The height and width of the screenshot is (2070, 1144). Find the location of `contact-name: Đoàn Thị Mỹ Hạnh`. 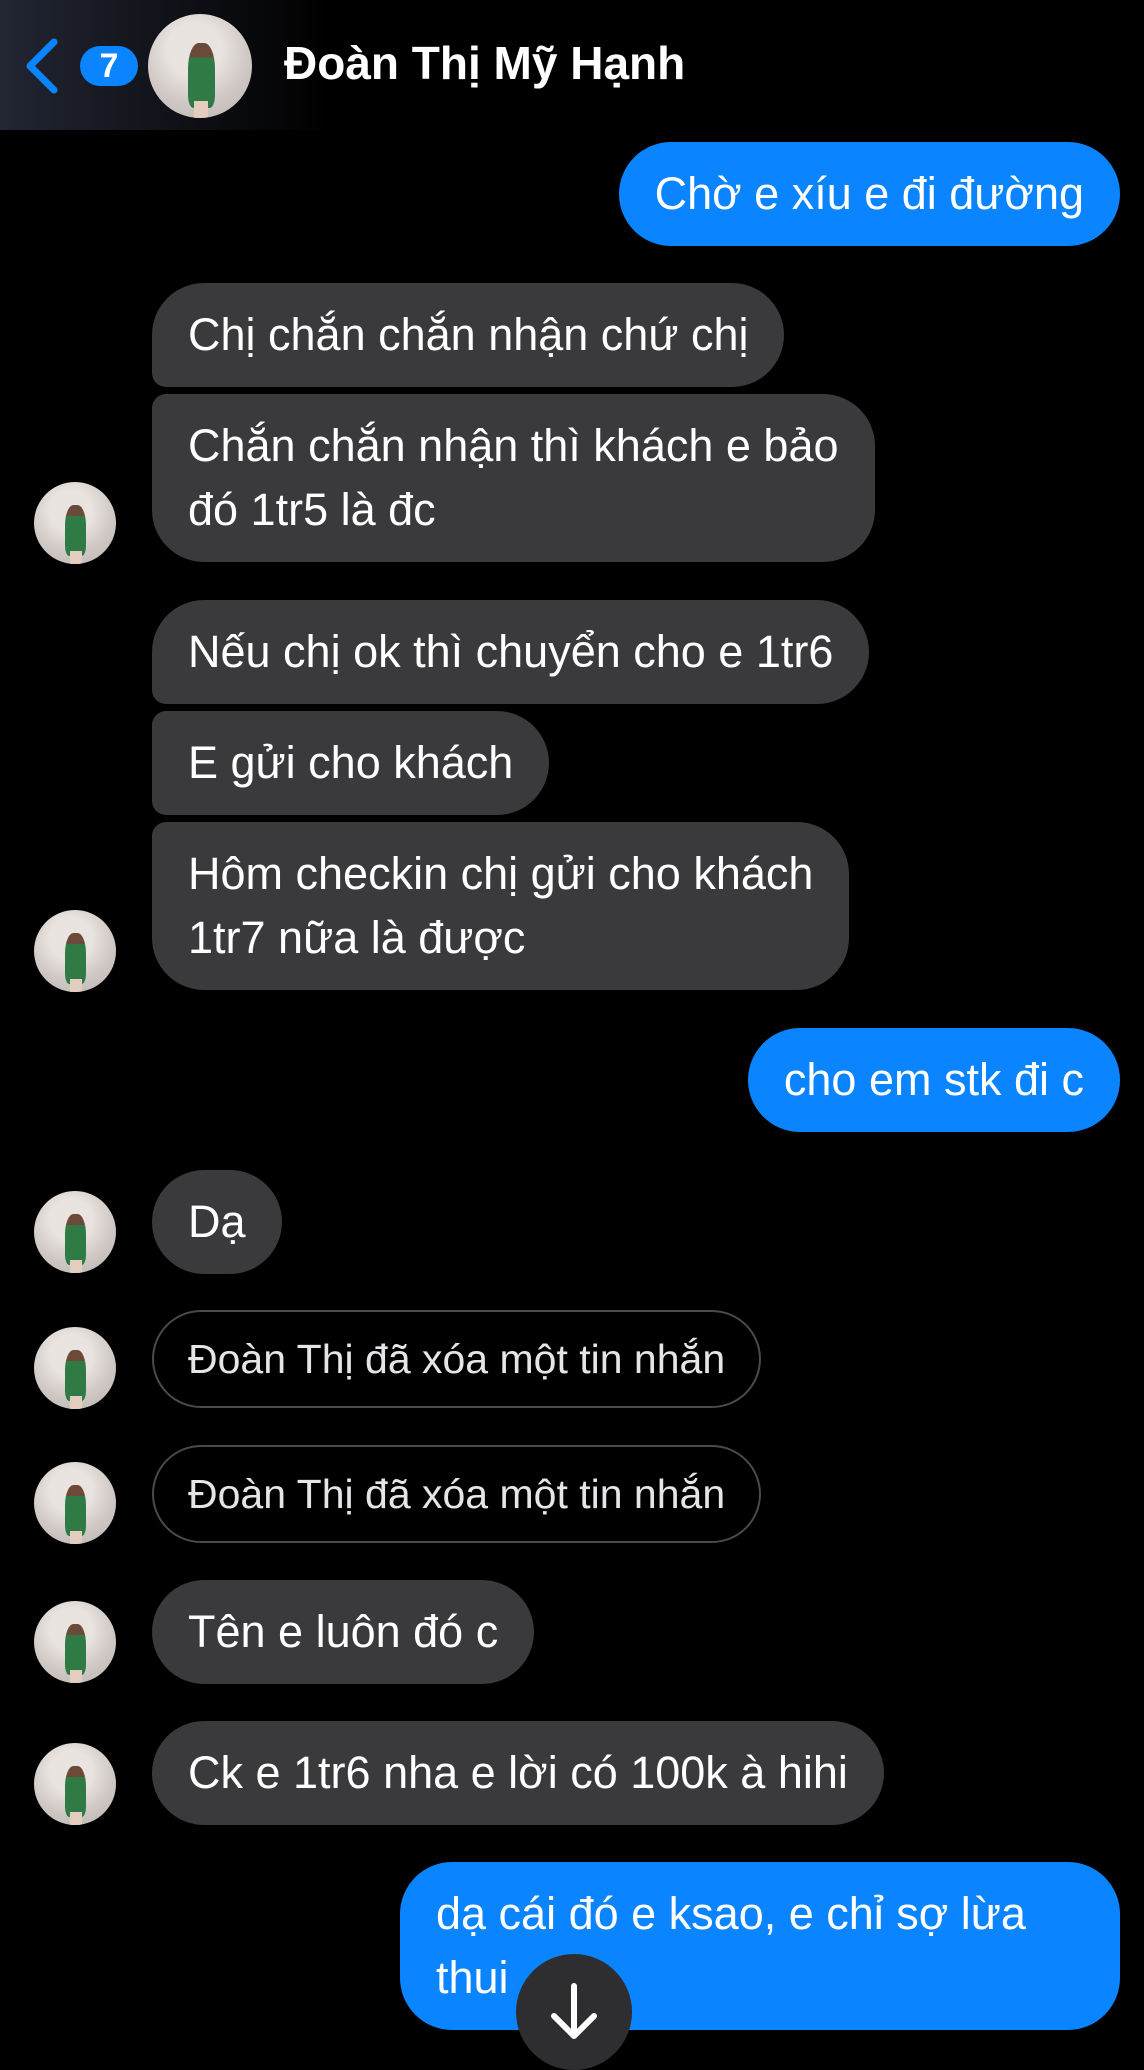

contact-name: Đoàn Thị Mỹ Hạnh is located at coordinates (484, 63).